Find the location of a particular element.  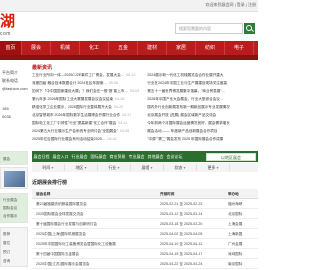

main-nav: 首页 展会 机械 化工 五金 建材 家居 纺织 电子 is located at coordinates (129, 48).